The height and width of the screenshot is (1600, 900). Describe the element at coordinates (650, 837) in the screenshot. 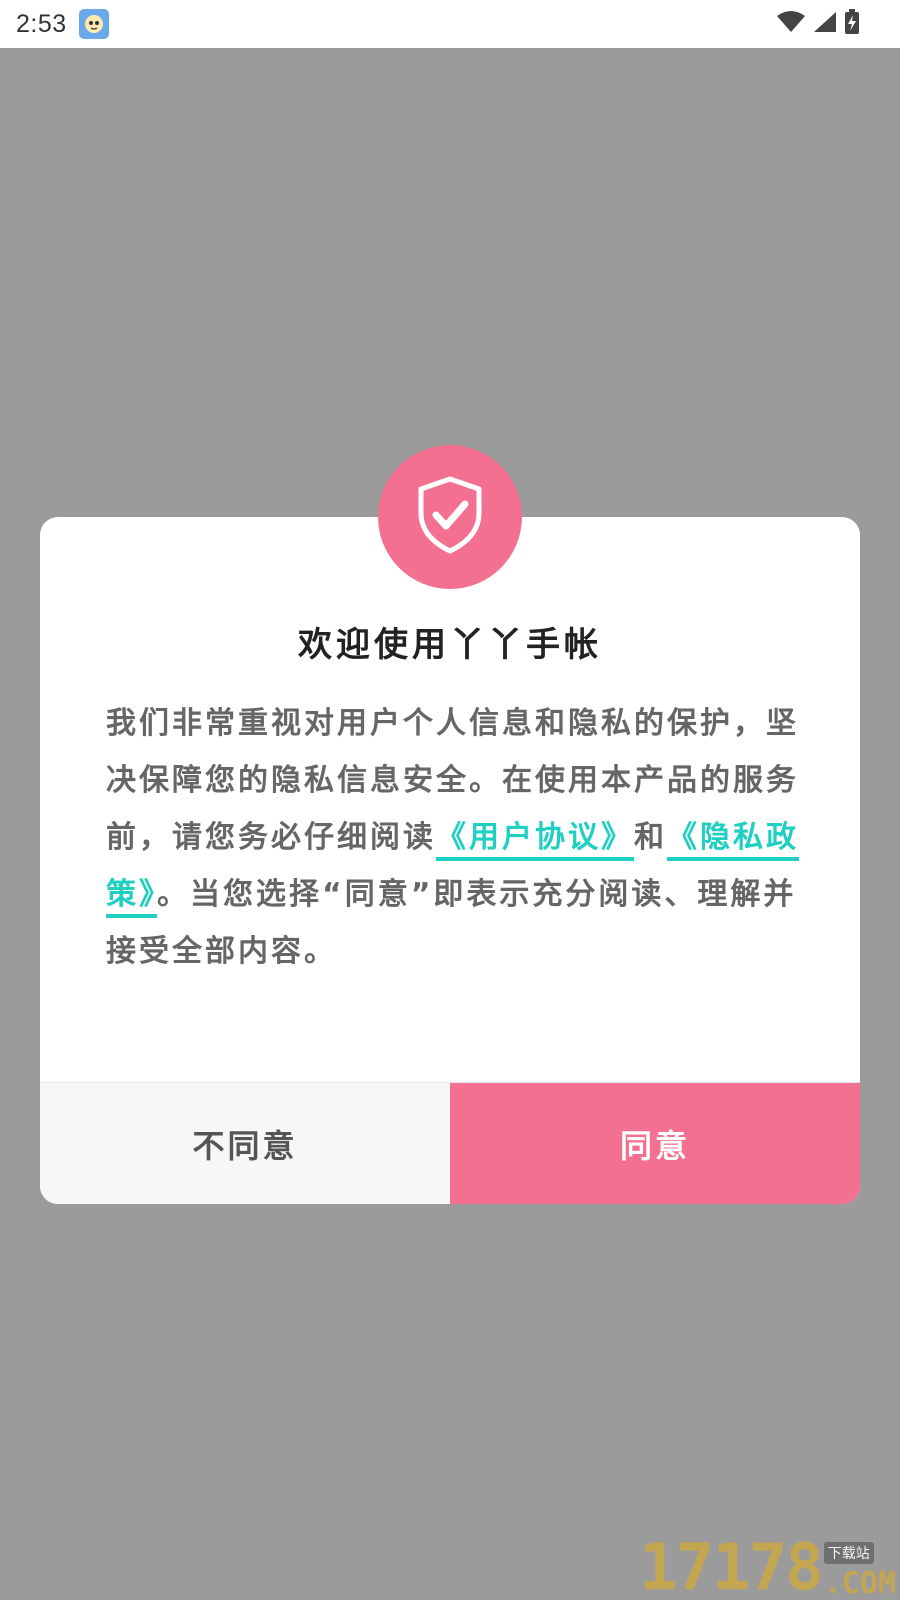

I see `body-text-and: 和` at that location.